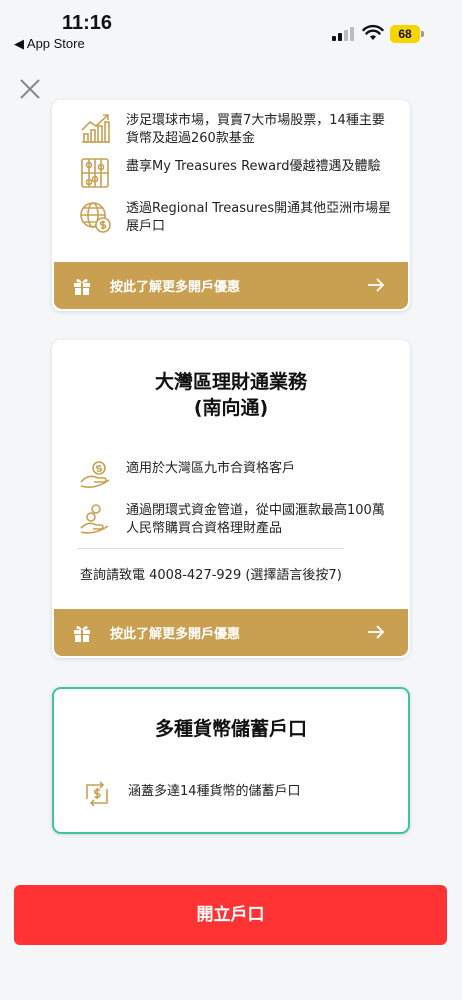 This screenshot has height=1000, width=462. I want to click on currency-exchange-icon, so click(97, 794).